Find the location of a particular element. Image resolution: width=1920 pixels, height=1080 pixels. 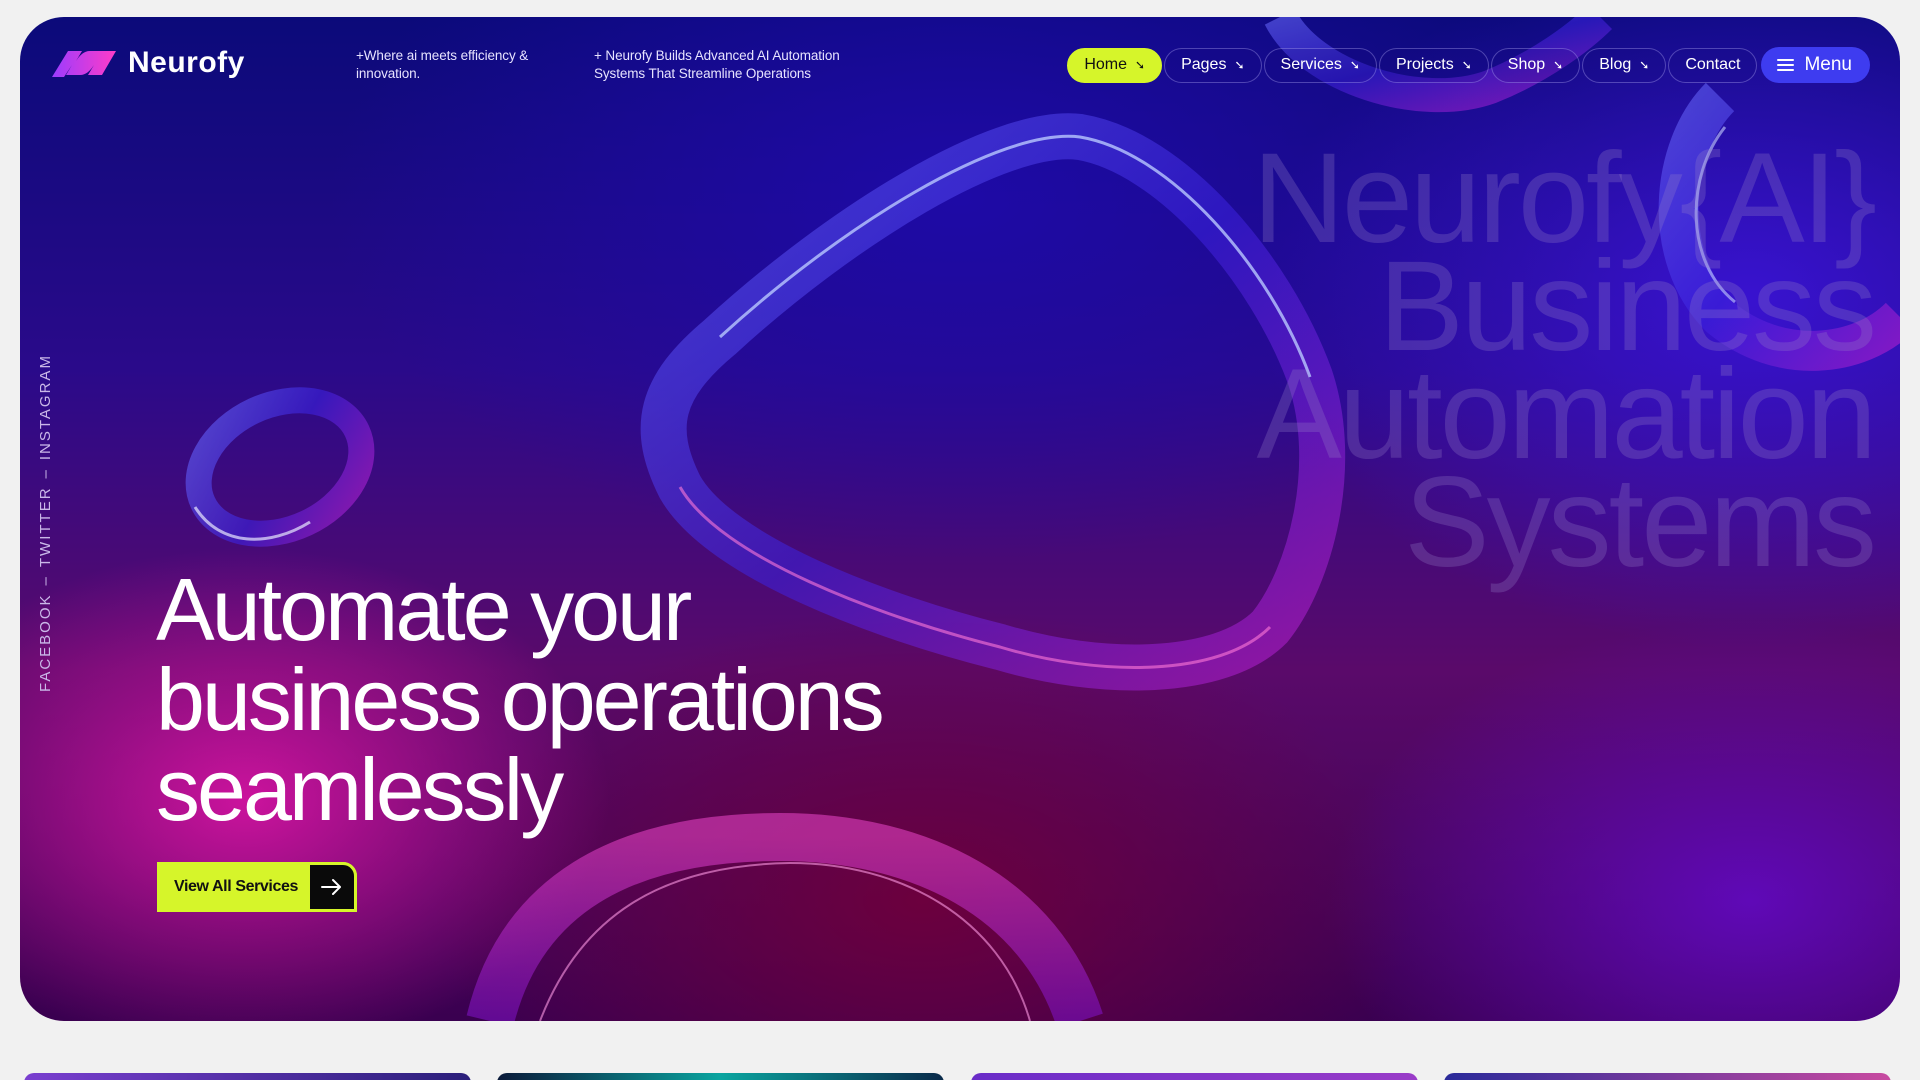

nav-item-label: Contact is located at coordinates (1713, 64).